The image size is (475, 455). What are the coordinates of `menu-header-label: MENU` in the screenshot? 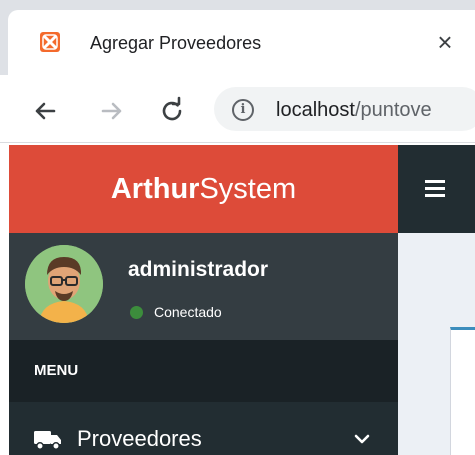 It's located at (56, 370).